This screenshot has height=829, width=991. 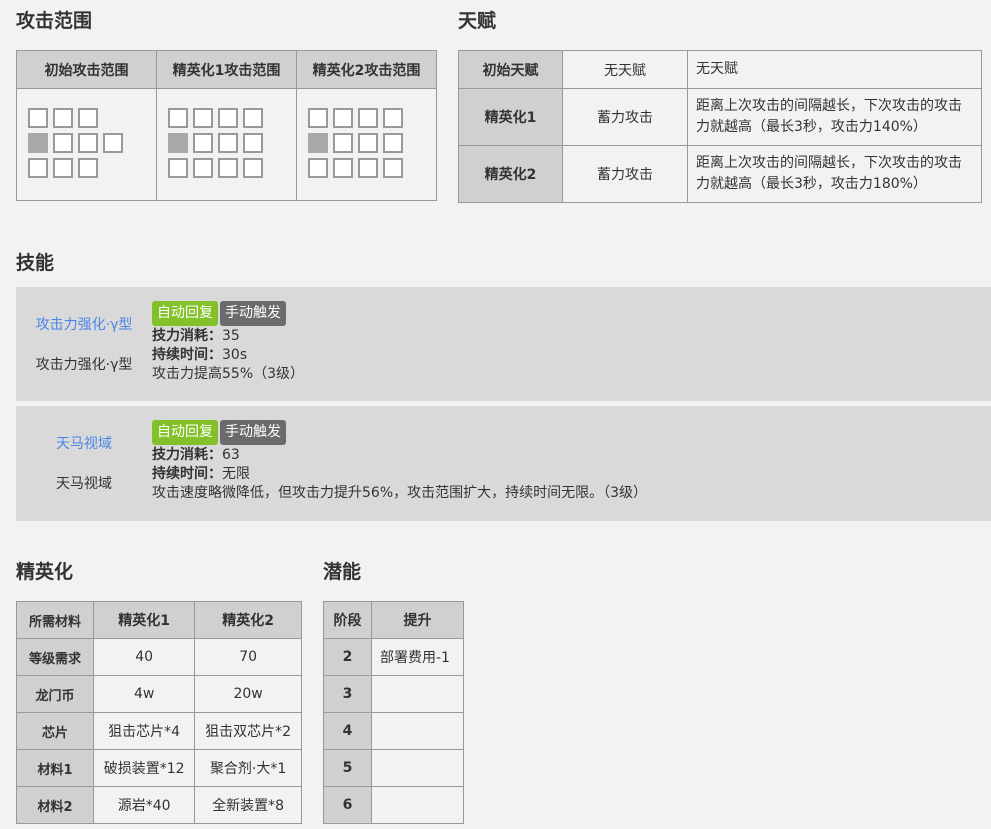 What do you see at coordinates (248, 805) in the screenshot?
I see `elite-e2-value: 全新装置*8` at bounding box center [248, 805].